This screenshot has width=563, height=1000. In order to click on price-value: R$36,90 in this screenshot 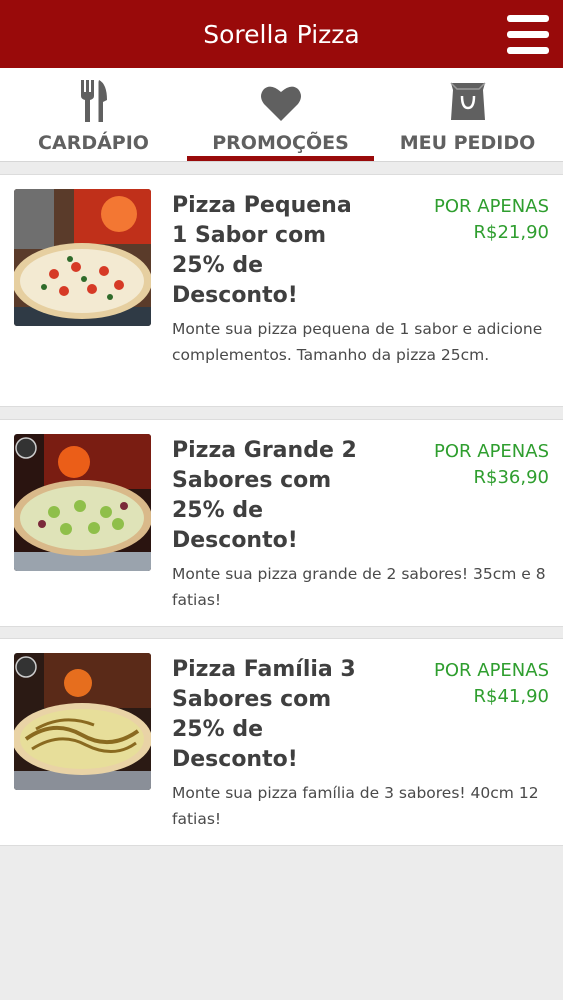, I will do `click(511, 477)`.